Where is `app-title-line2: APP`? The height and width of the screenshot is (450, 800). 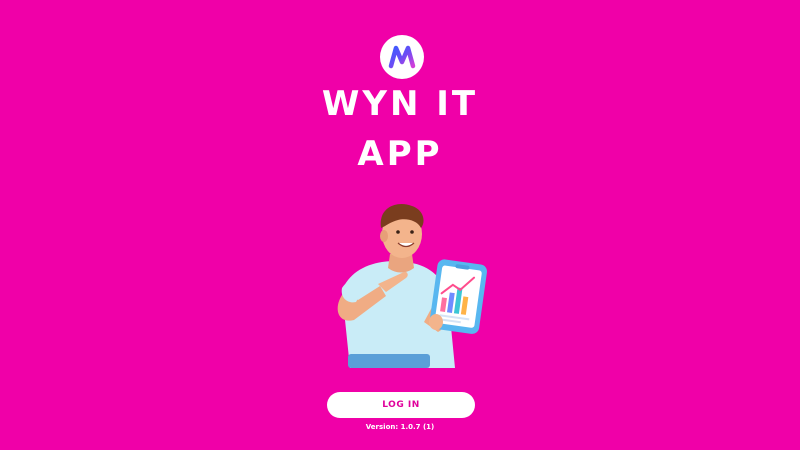 app-title-line2: APP is located at coordinates (400, 154).